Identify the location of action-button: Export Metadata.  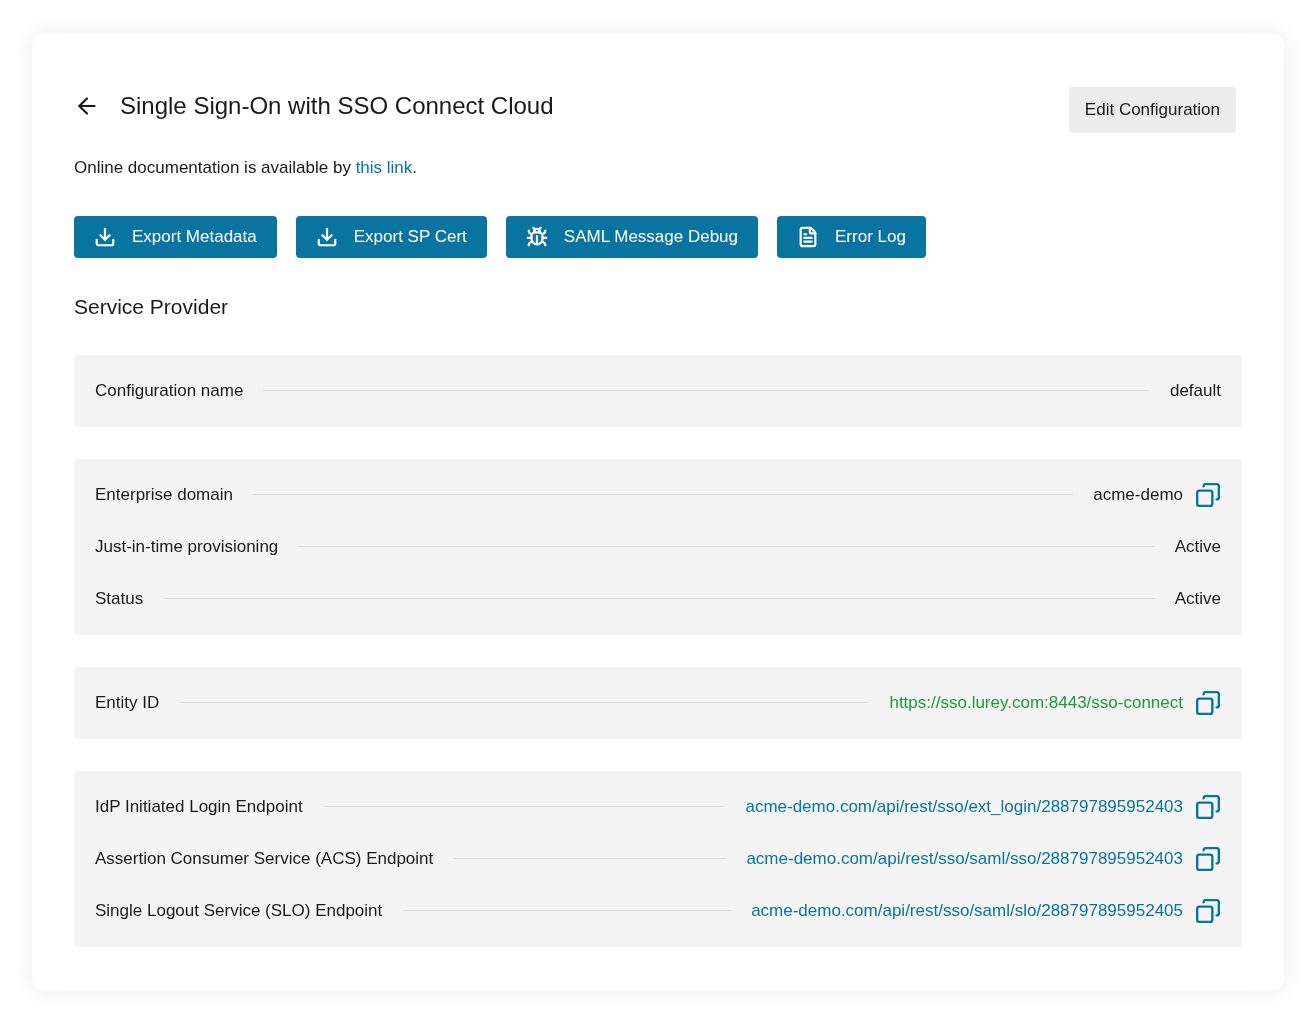
(175, 237).